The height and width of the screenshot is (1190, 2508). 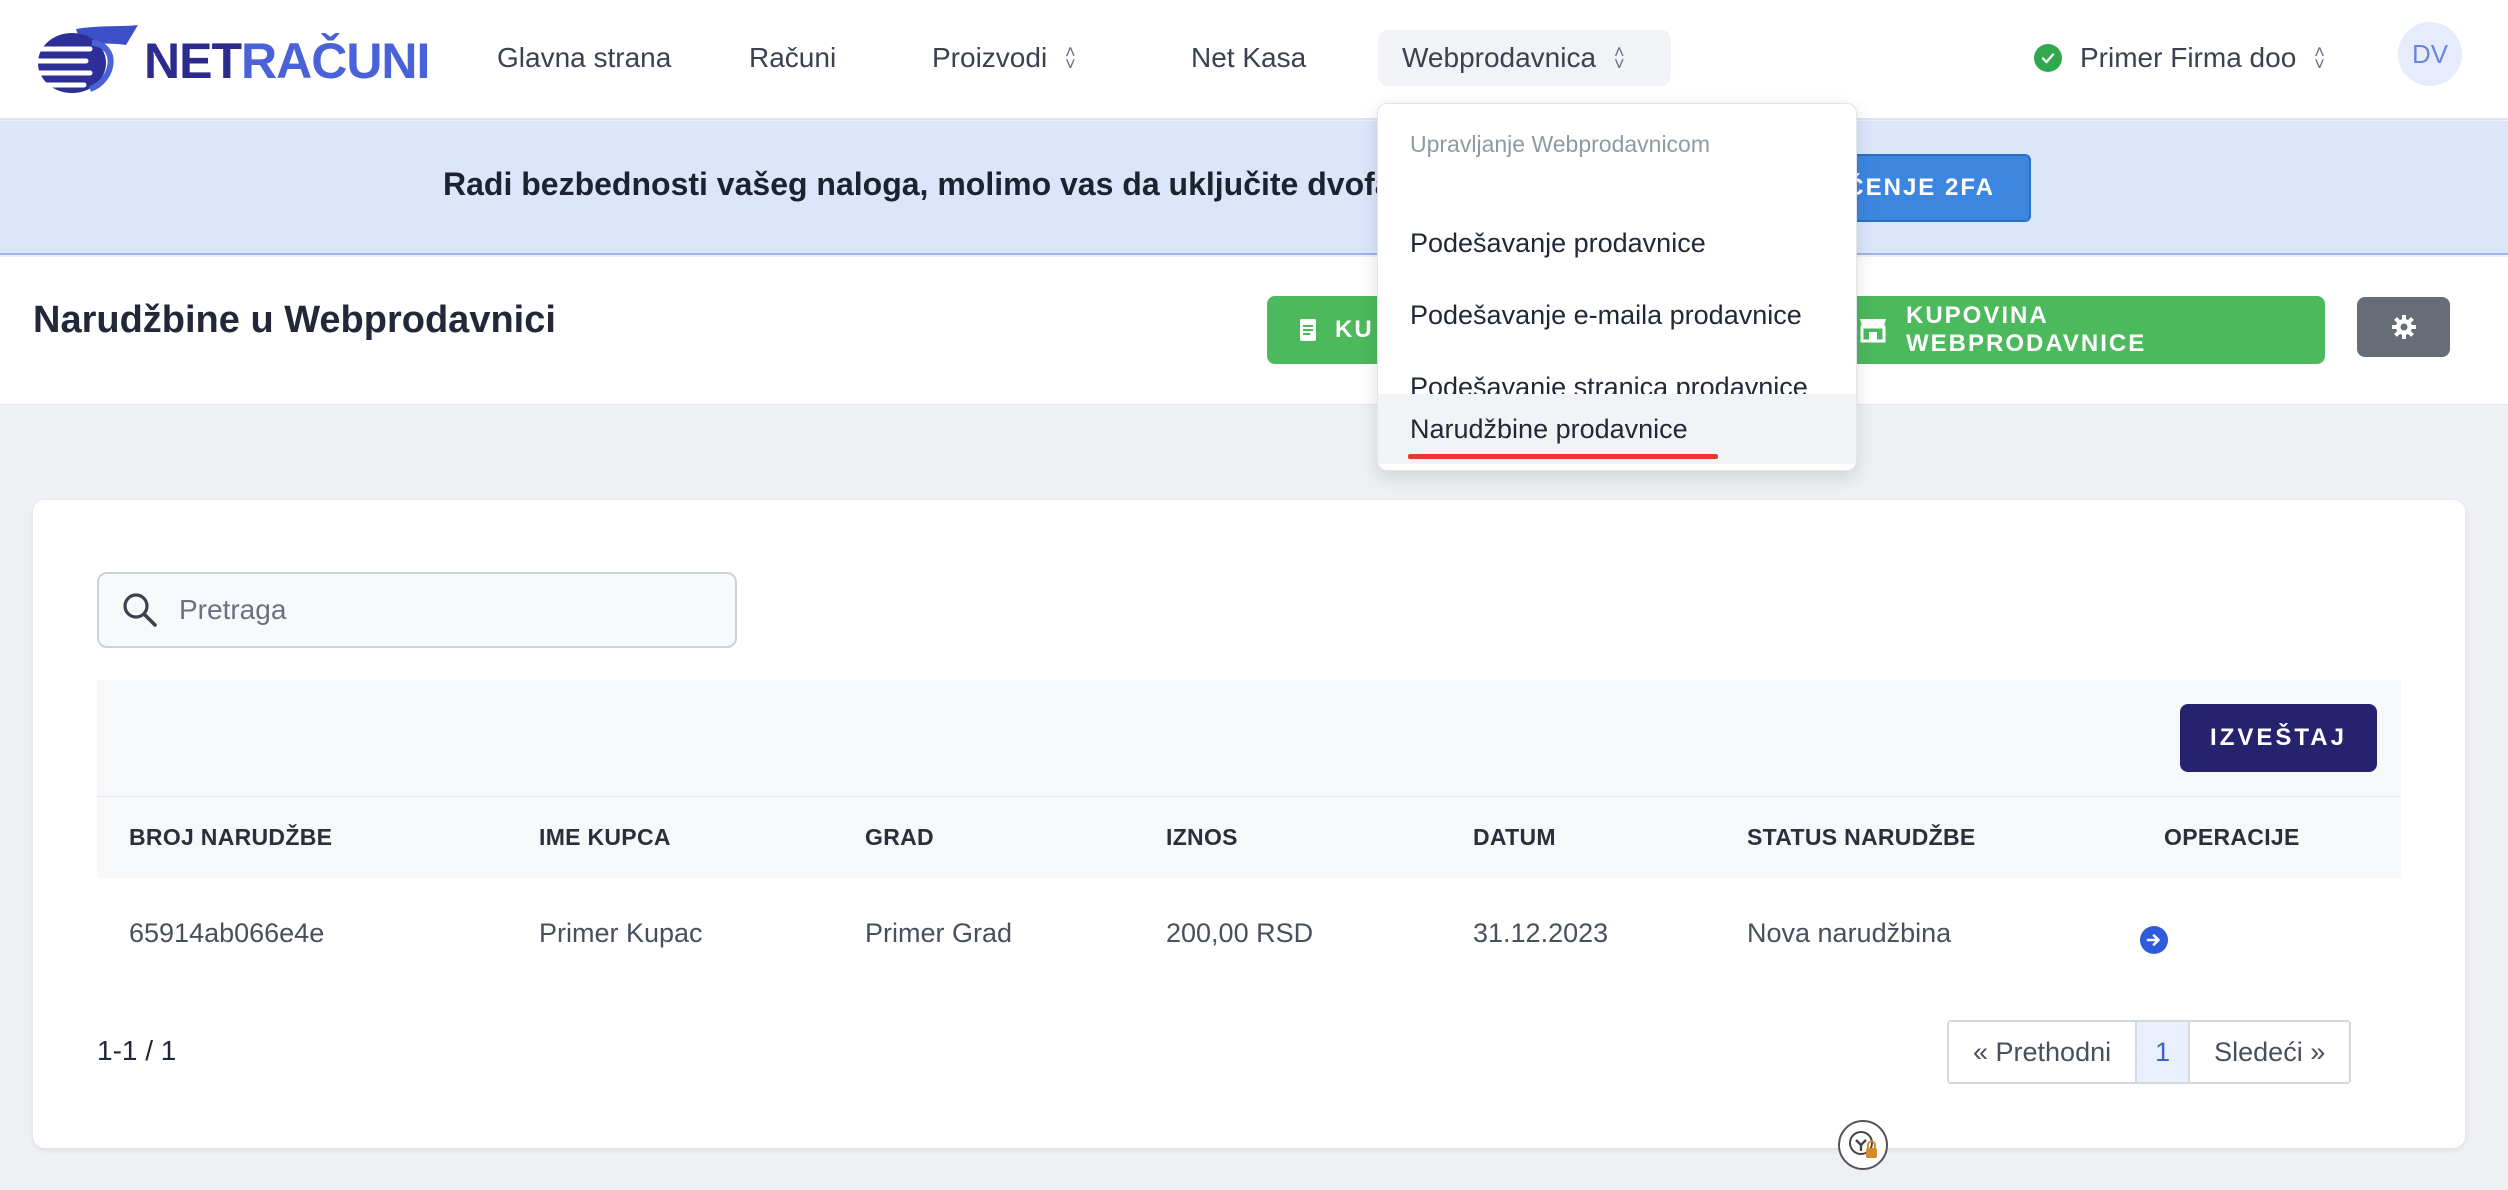 I want to click on prev-page-button: « Prethodni, so click(x=2042, y=1052).